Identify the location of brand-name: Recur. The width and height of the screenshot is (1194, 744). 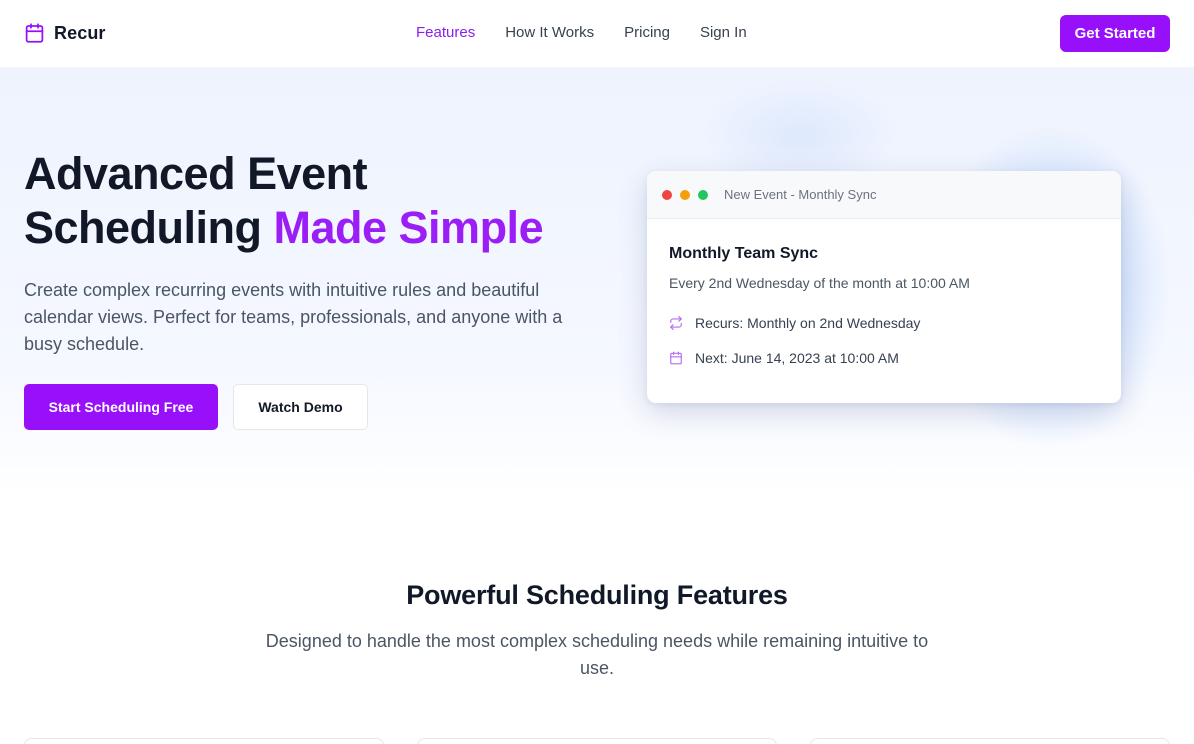
(80, 32).